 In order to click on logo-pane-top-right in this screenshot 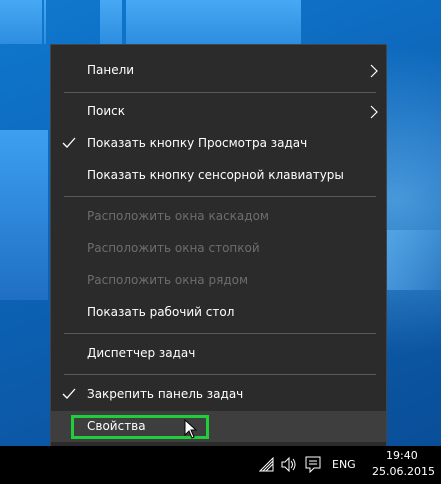, I will do `click(213, 22)`.